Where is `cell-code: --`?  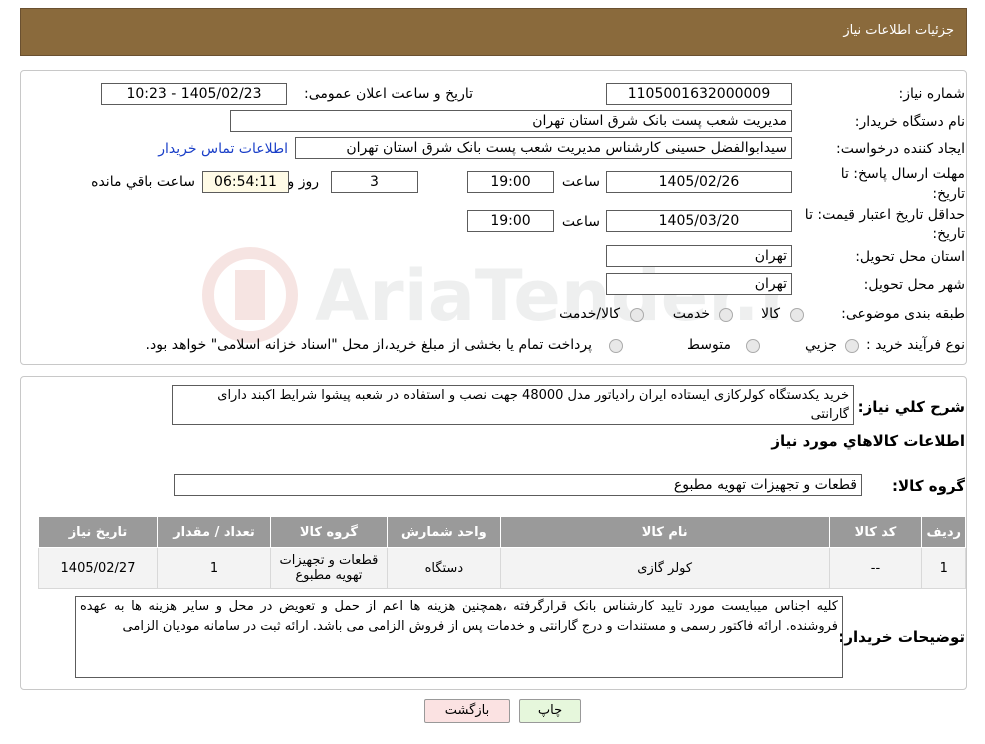
cell-code: -- is located at coordinates (875, 568).